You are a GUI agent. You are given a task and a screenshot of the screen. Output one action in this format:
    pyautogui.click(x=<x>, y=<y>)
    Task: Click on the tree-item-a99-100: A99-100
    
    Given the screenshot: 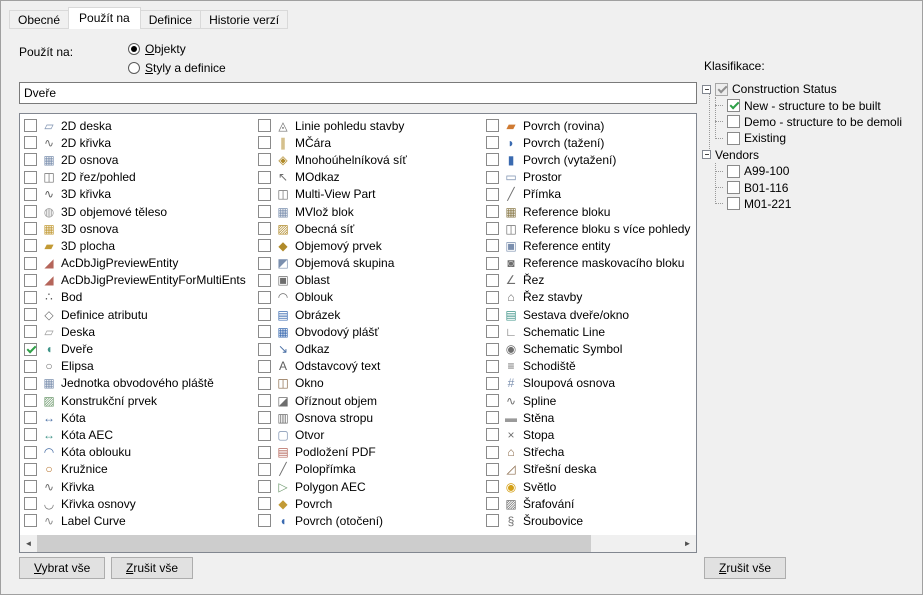 What is the action you would take?
    pyautogui.click(x=811, y=171)
    